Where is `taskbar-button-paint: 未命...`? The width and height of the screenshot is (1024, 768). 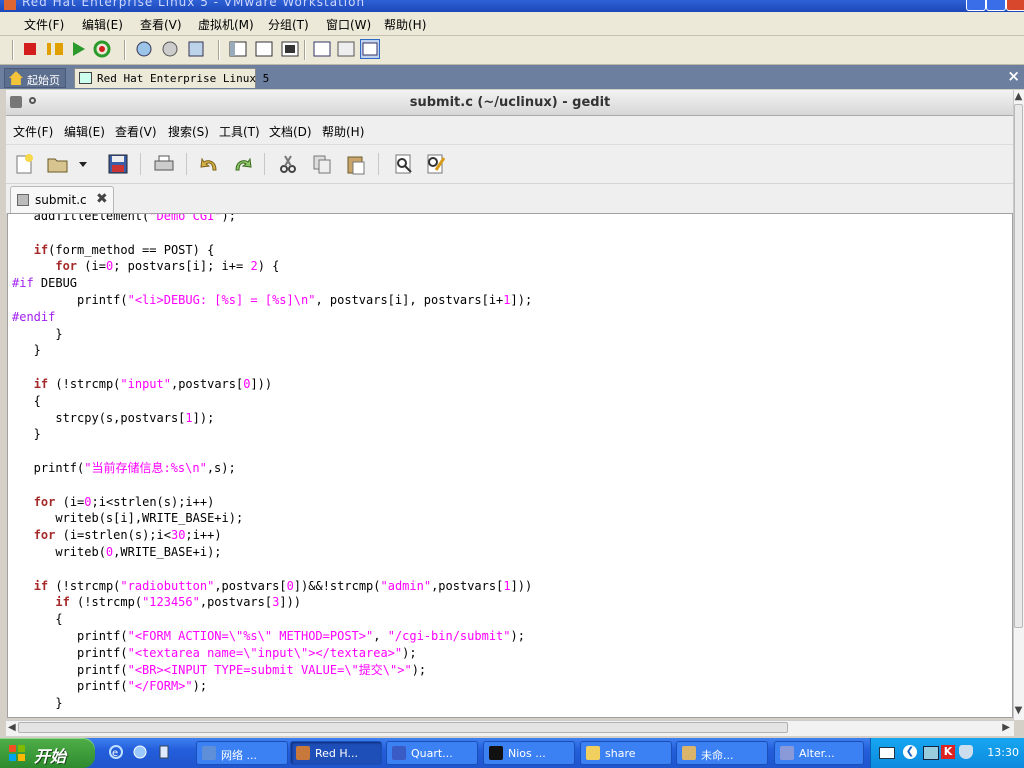 taskbar-button-paint: 未命... is located at coordinates (722, 753).